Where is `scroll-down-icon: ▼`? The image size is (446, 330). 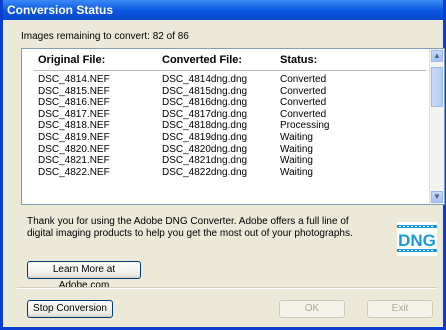 scroll-down-icon: ▼ is located at coordinates (437, 197).